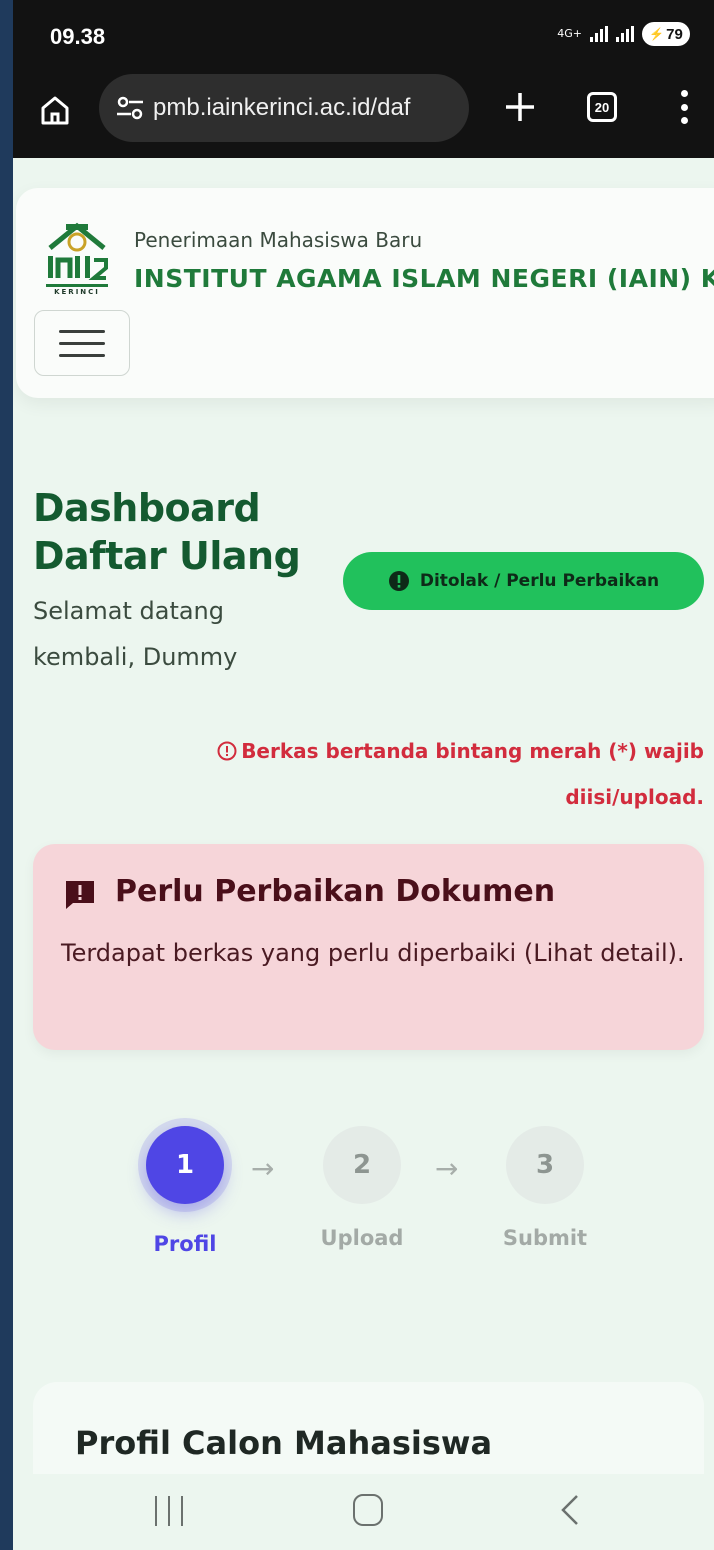 The image size is (714, 1550). I want to click on step-3-label: Submit, so click(545, 1238).